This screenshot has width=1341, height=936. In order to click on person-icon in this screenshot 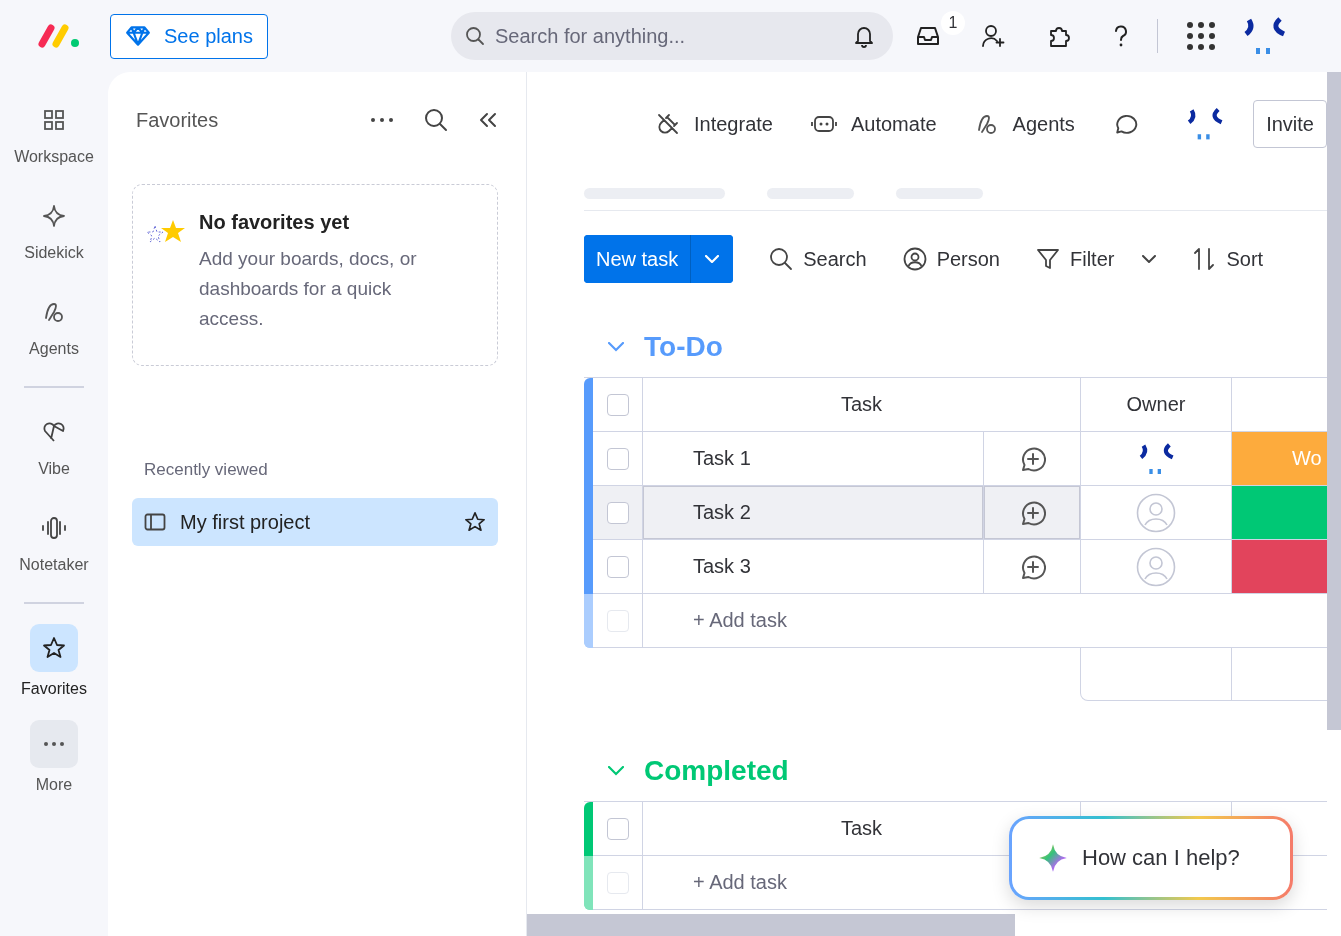, I will do `click(914, 259)`.